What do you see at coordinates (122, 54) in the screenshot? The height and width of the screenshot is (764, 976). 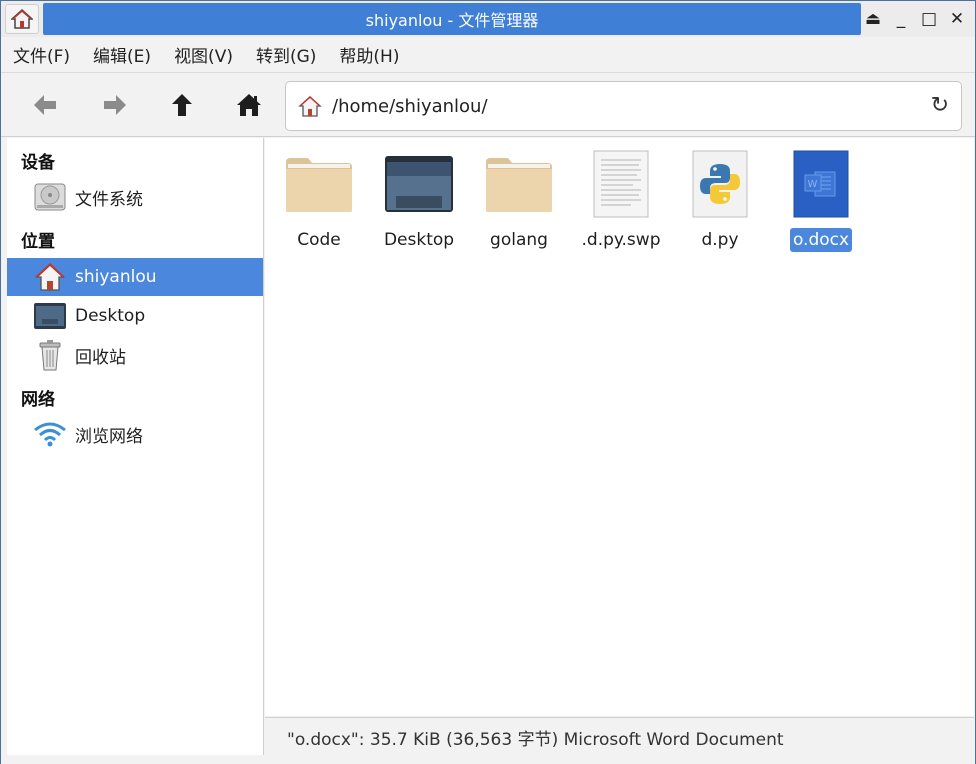 I see `menu-edit: 编辑(E)` at bounding box center [122, 54].